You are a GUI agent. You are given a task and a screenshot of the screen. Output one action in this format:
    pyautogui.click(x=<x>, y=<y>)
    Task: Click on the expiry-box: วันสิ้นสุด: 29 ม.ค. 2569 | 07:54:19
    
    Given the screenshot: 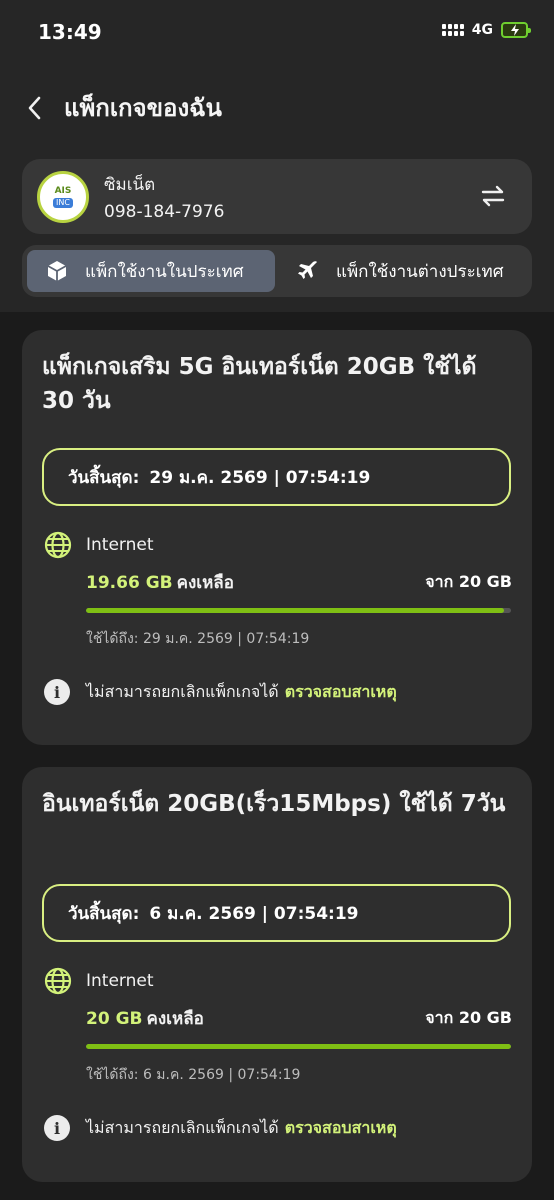 What is the action you would take?
    pyautogui.click(x=276, y=477)
    